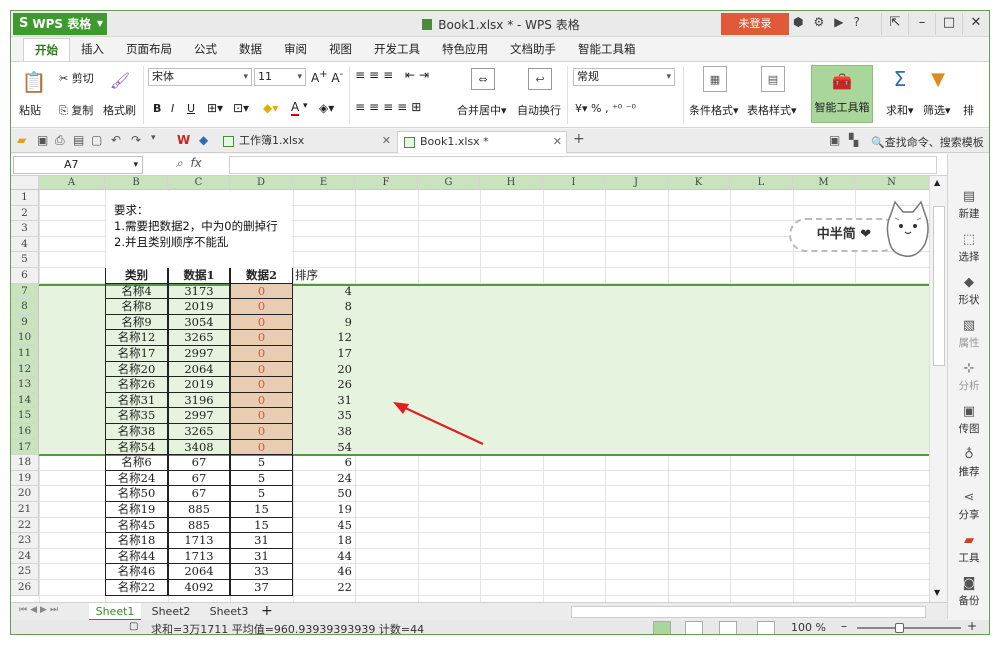 The image size is (1000, 645). I want to click on table-cell: 31, so click(261, 556).